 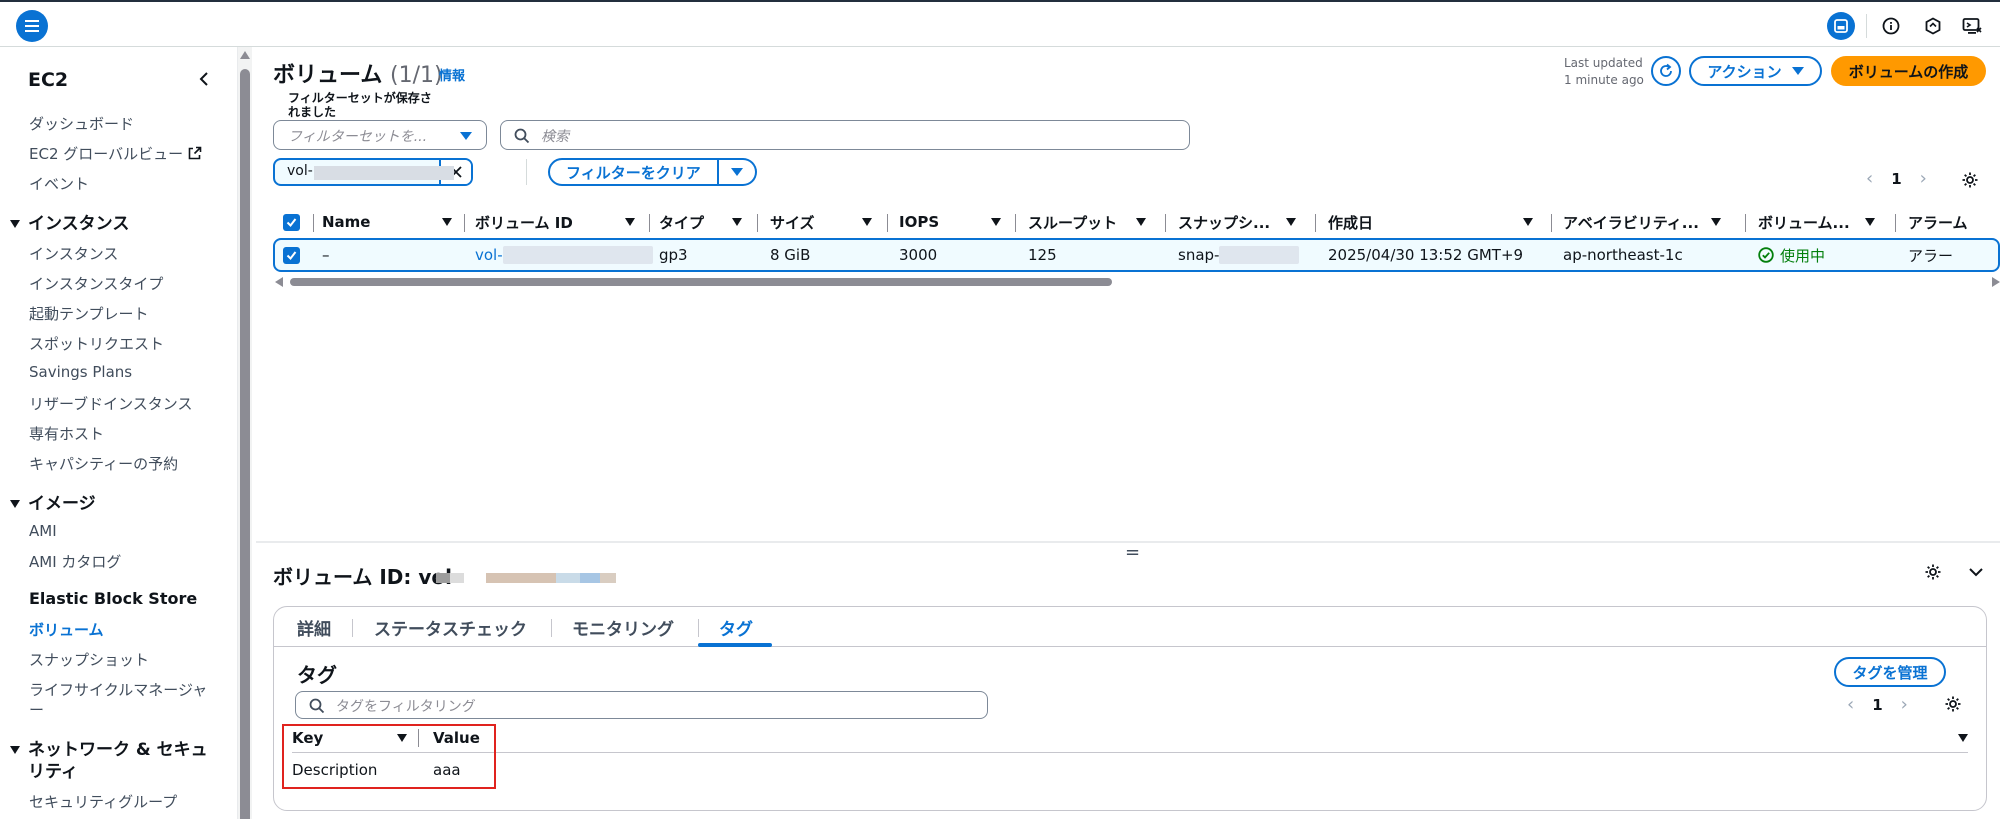 What do you see at coordinates (1970, 182) in the screenshot?
I see `table-settings-icon` at bounding box center [1970, 182].